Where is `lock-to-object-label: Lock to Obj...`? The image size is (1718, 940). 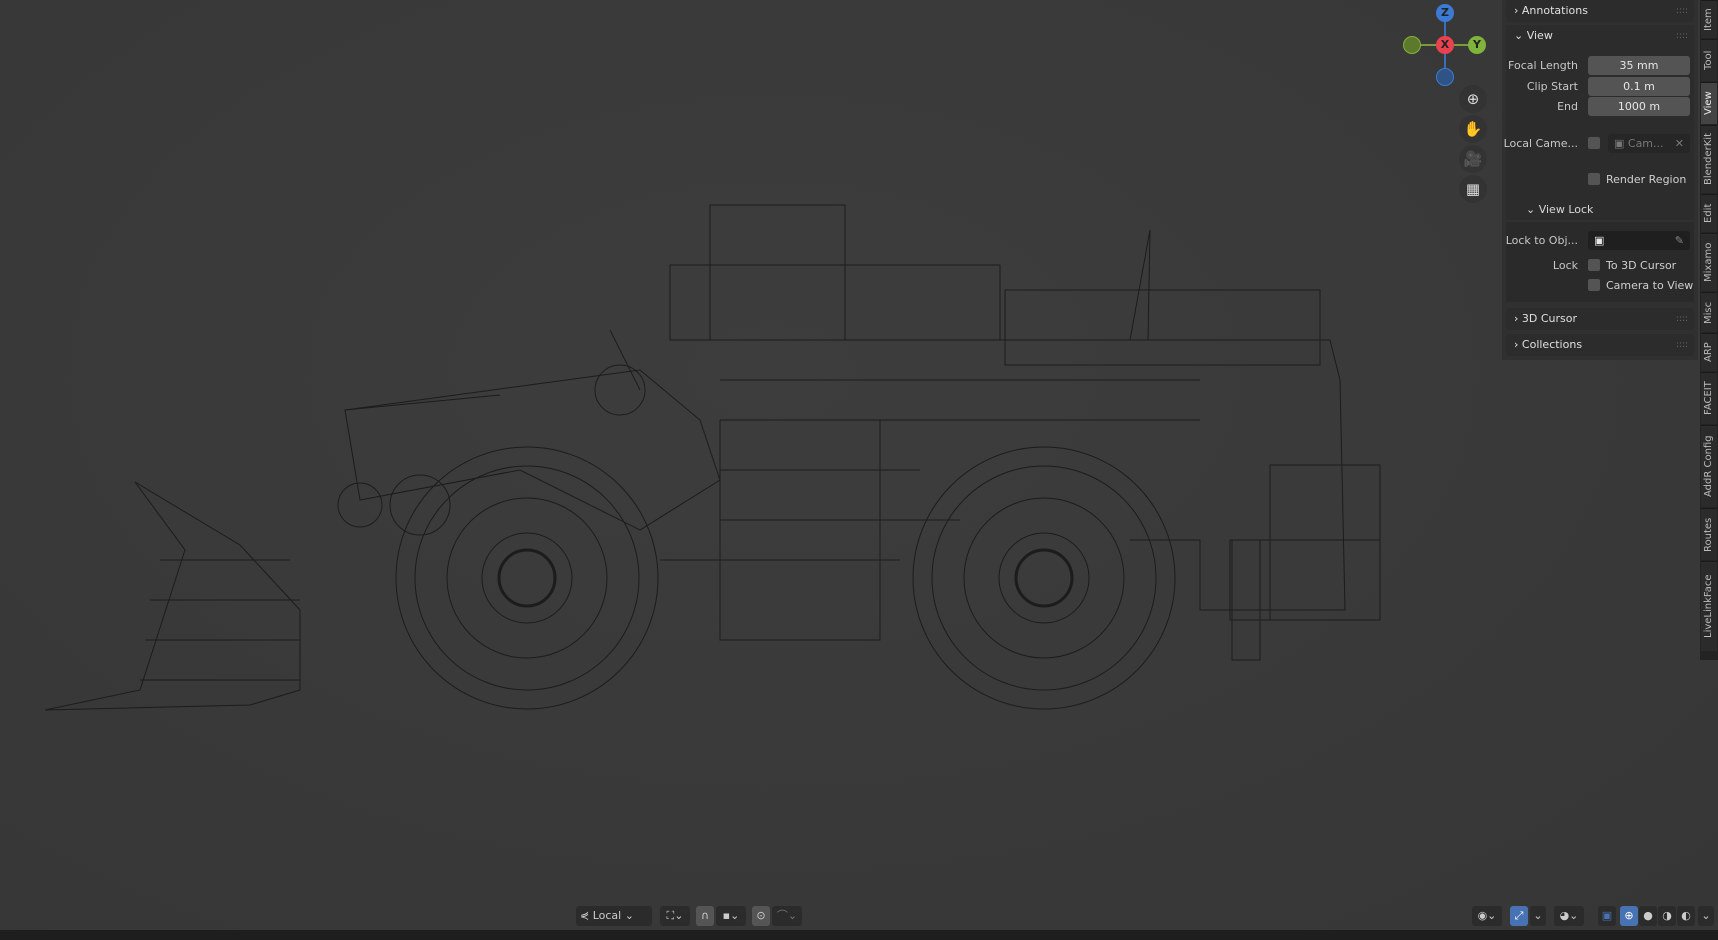 lock-to-object-label: Lock to Obj... is located at coordinates (1541, 240).